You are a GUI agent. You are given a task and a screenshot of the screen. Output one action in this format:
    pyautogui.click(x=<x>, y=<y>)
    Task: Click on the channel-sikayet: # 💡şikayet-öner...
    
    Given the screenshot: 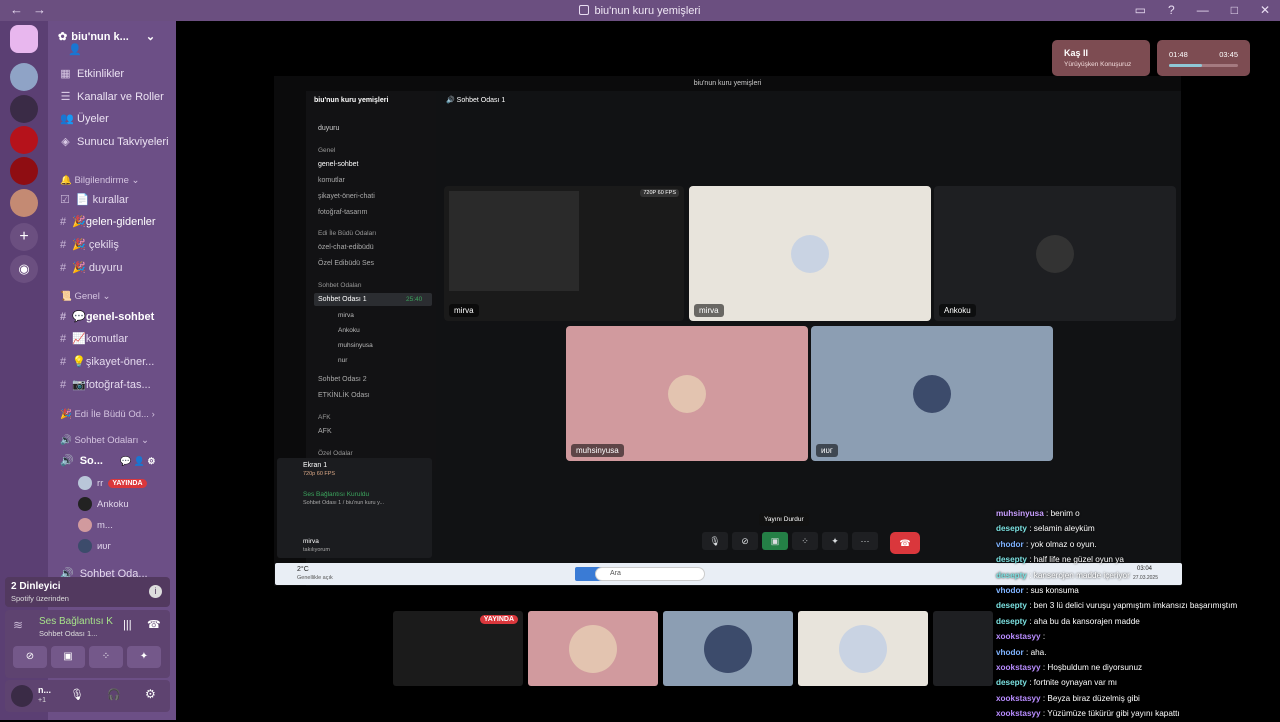 What is the action you would take?
    pyautogui.click(x=107, y=361)
    